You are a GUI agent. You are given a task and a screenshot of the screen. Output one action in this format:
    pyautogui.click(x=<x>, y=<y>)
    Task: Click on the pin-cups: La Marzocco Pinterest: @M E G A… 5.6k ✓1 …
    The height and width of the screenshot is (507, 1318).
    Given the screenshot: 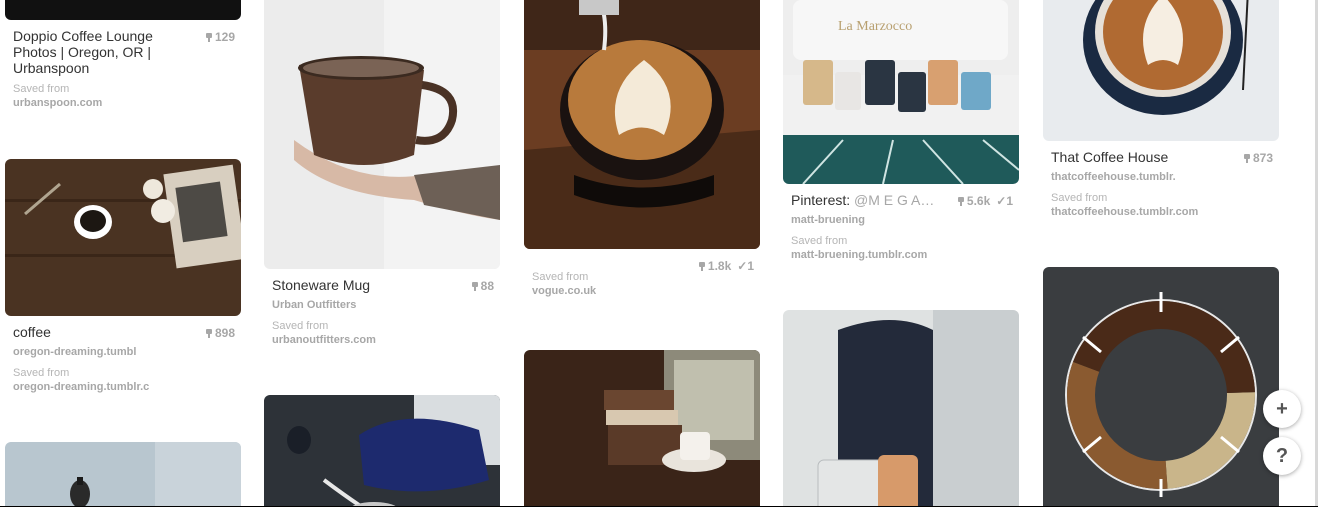 What is the action you would take?
    pyautogui.click(x=901, y=135)
    